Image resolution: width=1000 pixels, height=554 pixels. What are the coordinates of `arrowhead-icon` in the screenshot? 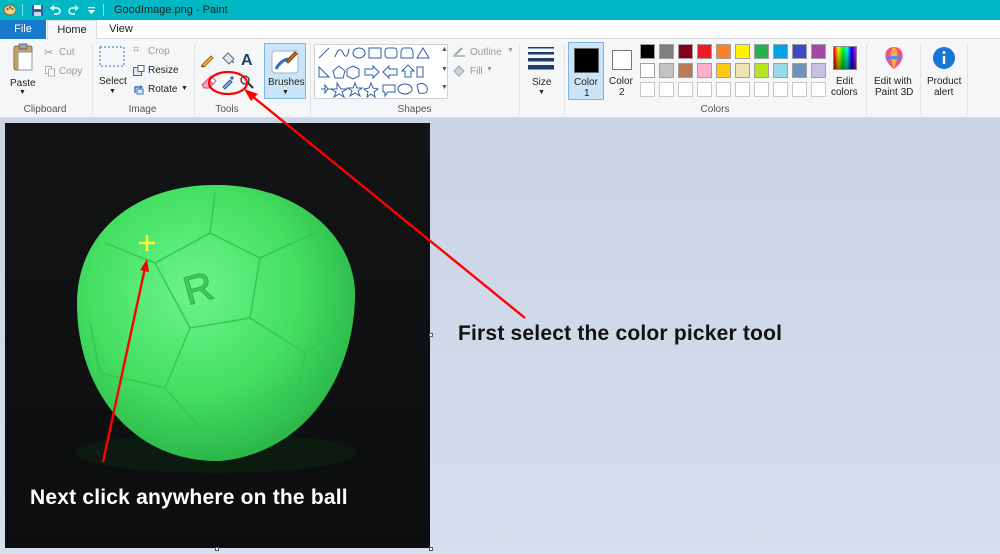 It's located at (144, 265).